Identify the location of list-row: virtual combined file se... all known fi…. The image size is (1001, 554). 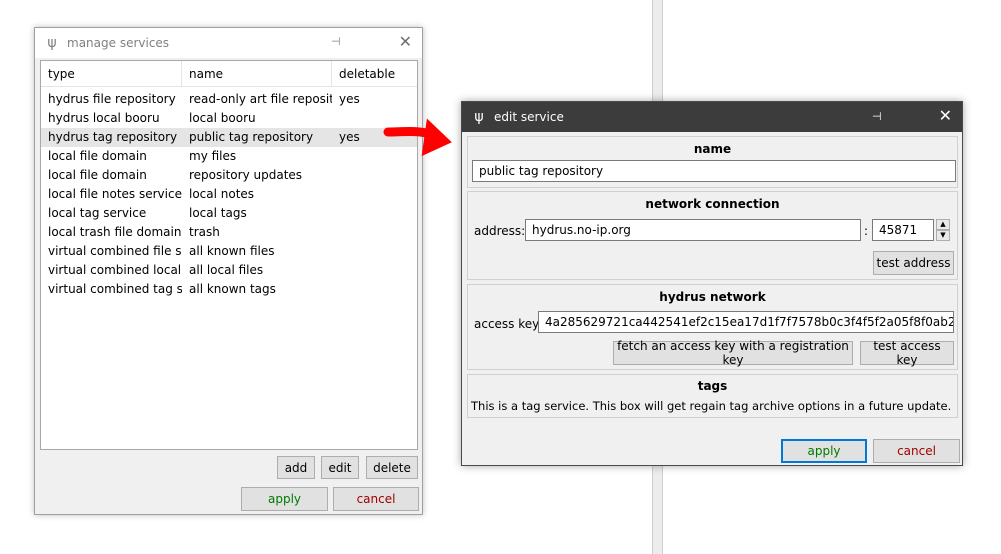
(229, 251).